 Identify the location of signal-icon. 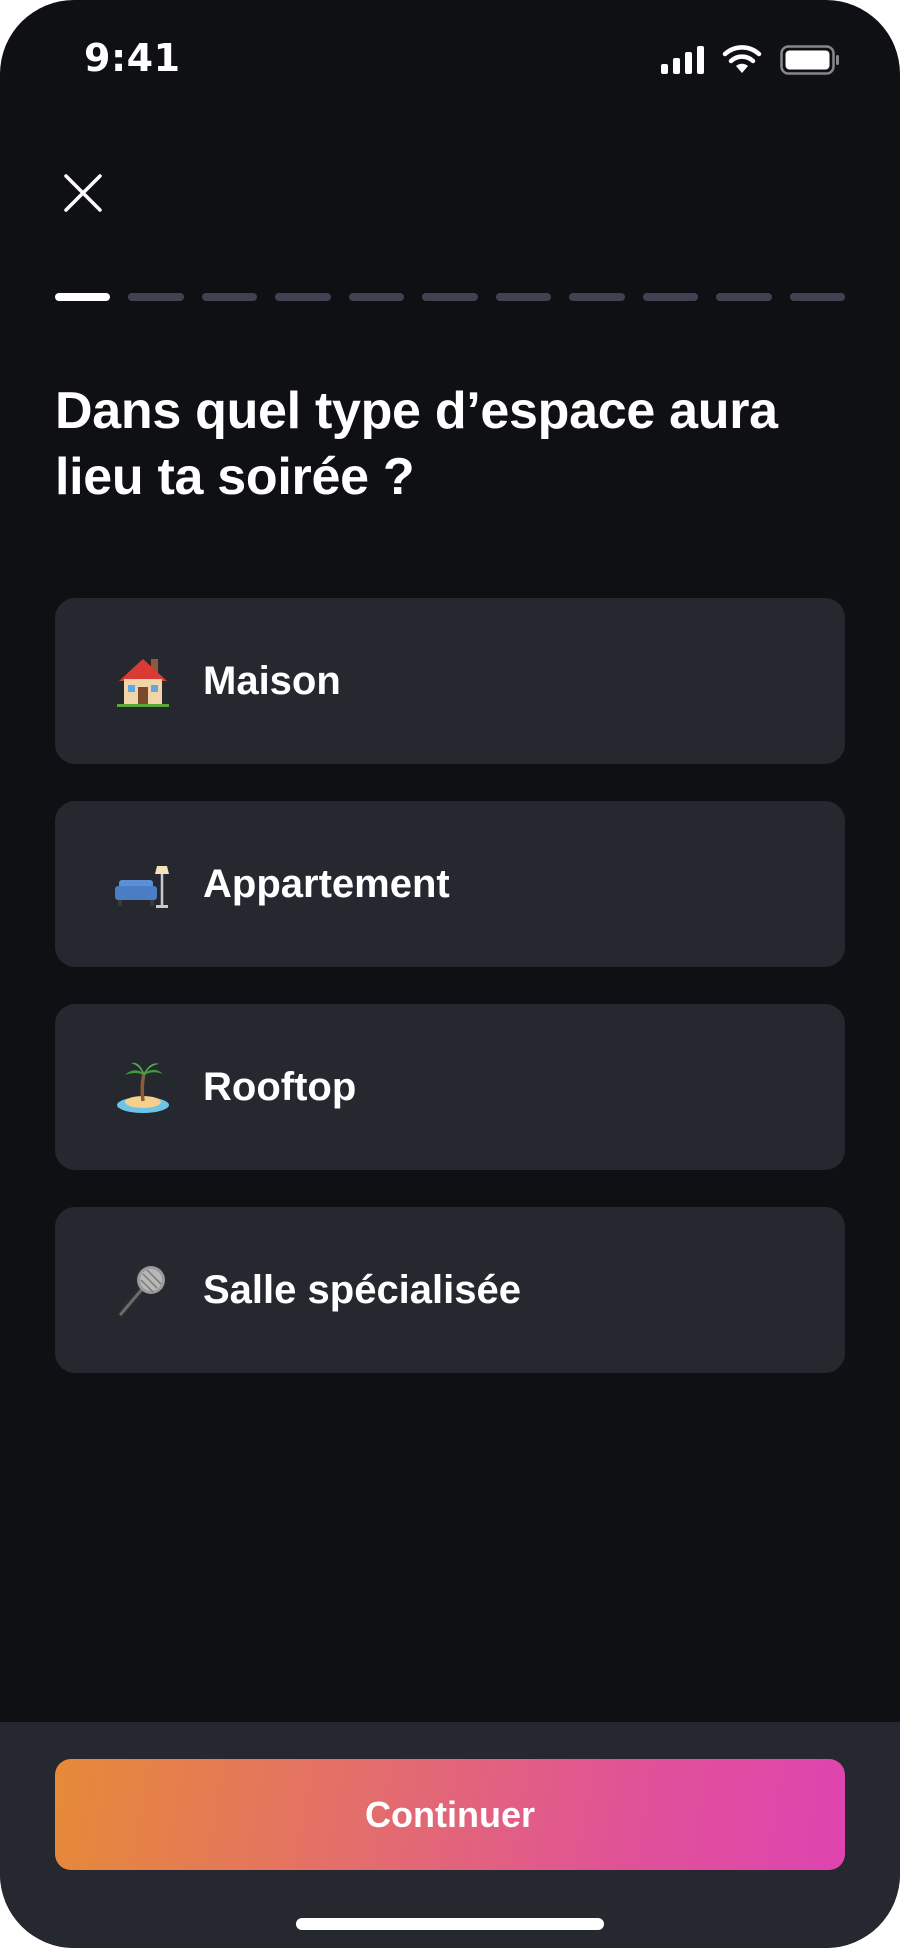
(682, 60).